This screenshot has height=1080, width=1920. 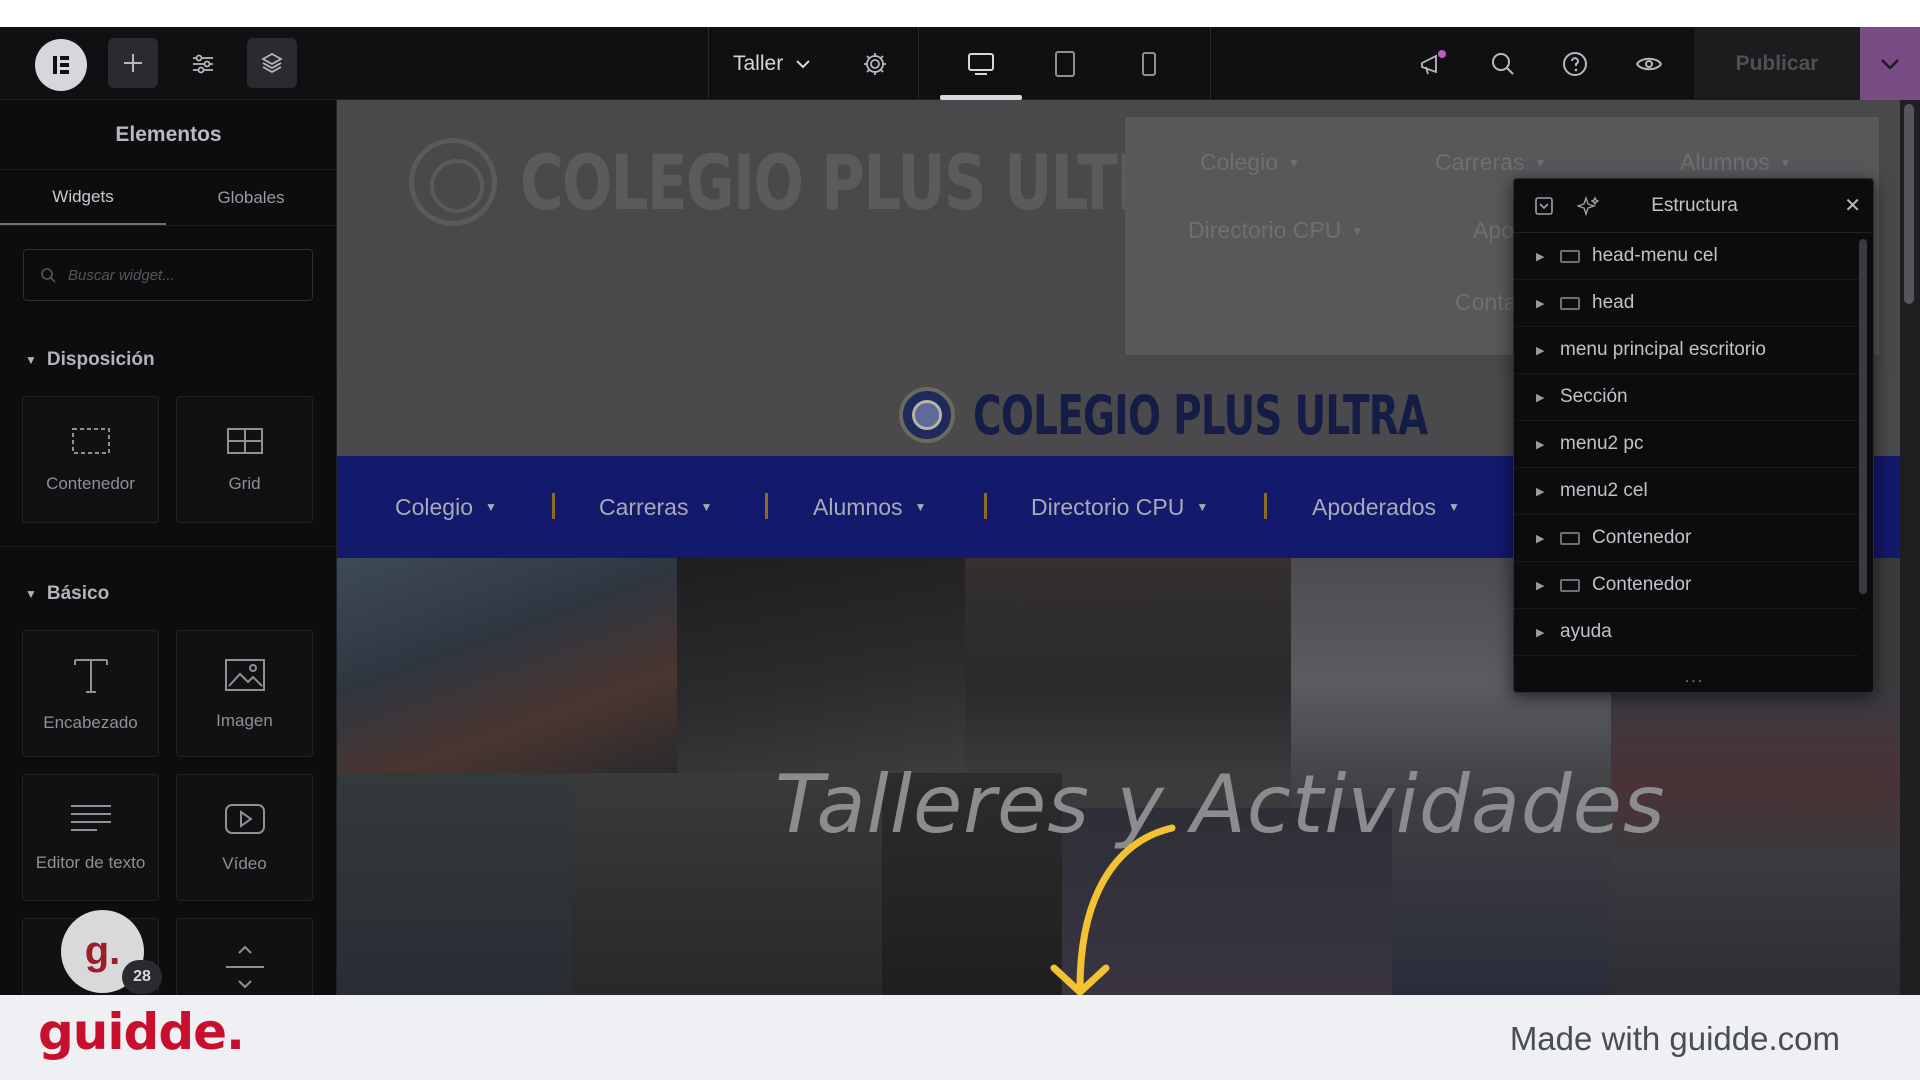 I want to click on collage-photo-art, so click(x=1755, y=924).